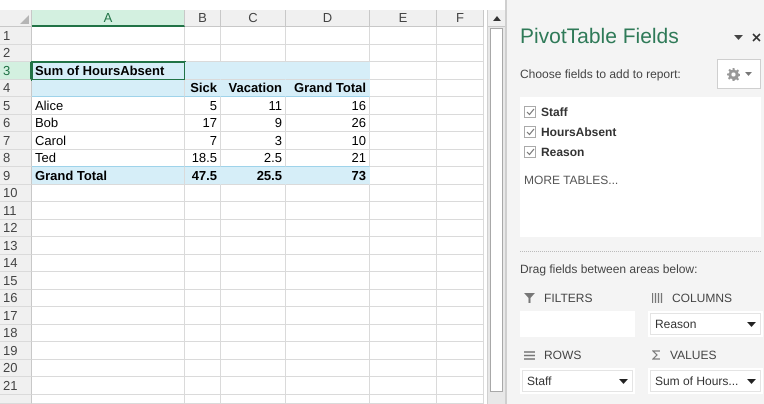 The width and height of the screenshot is (764, 404). I want to click on vertical-scrollbar, so click(496, 207).